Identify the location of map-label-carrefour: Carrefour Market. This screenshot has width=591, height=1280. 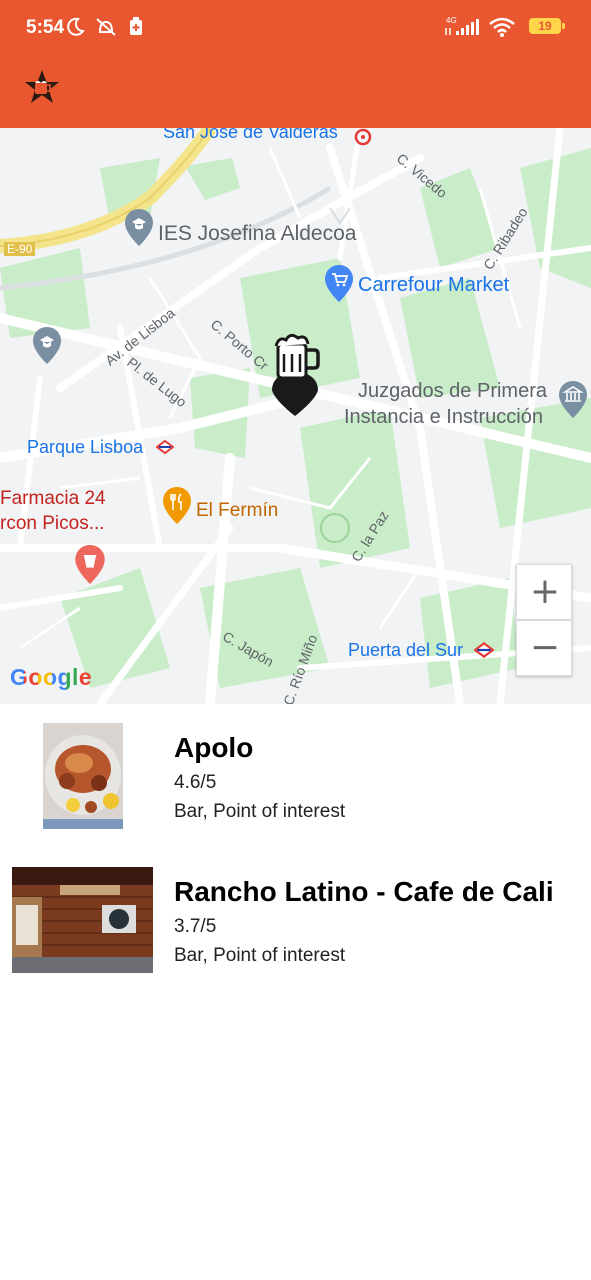
(434, 285).